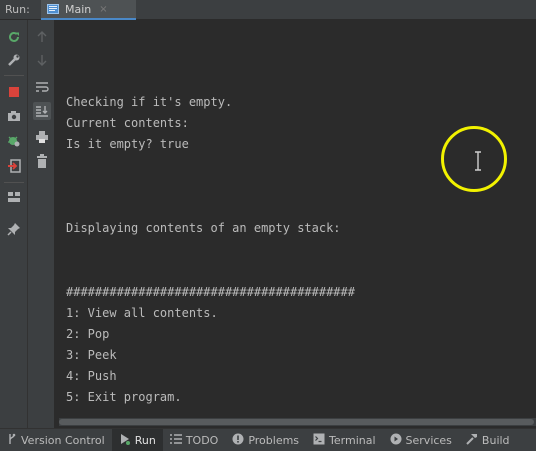  What do you see at coordinates (14, 141) in the screenshot?
I see `debug-settings-icon` at bounding box center [14, 141].